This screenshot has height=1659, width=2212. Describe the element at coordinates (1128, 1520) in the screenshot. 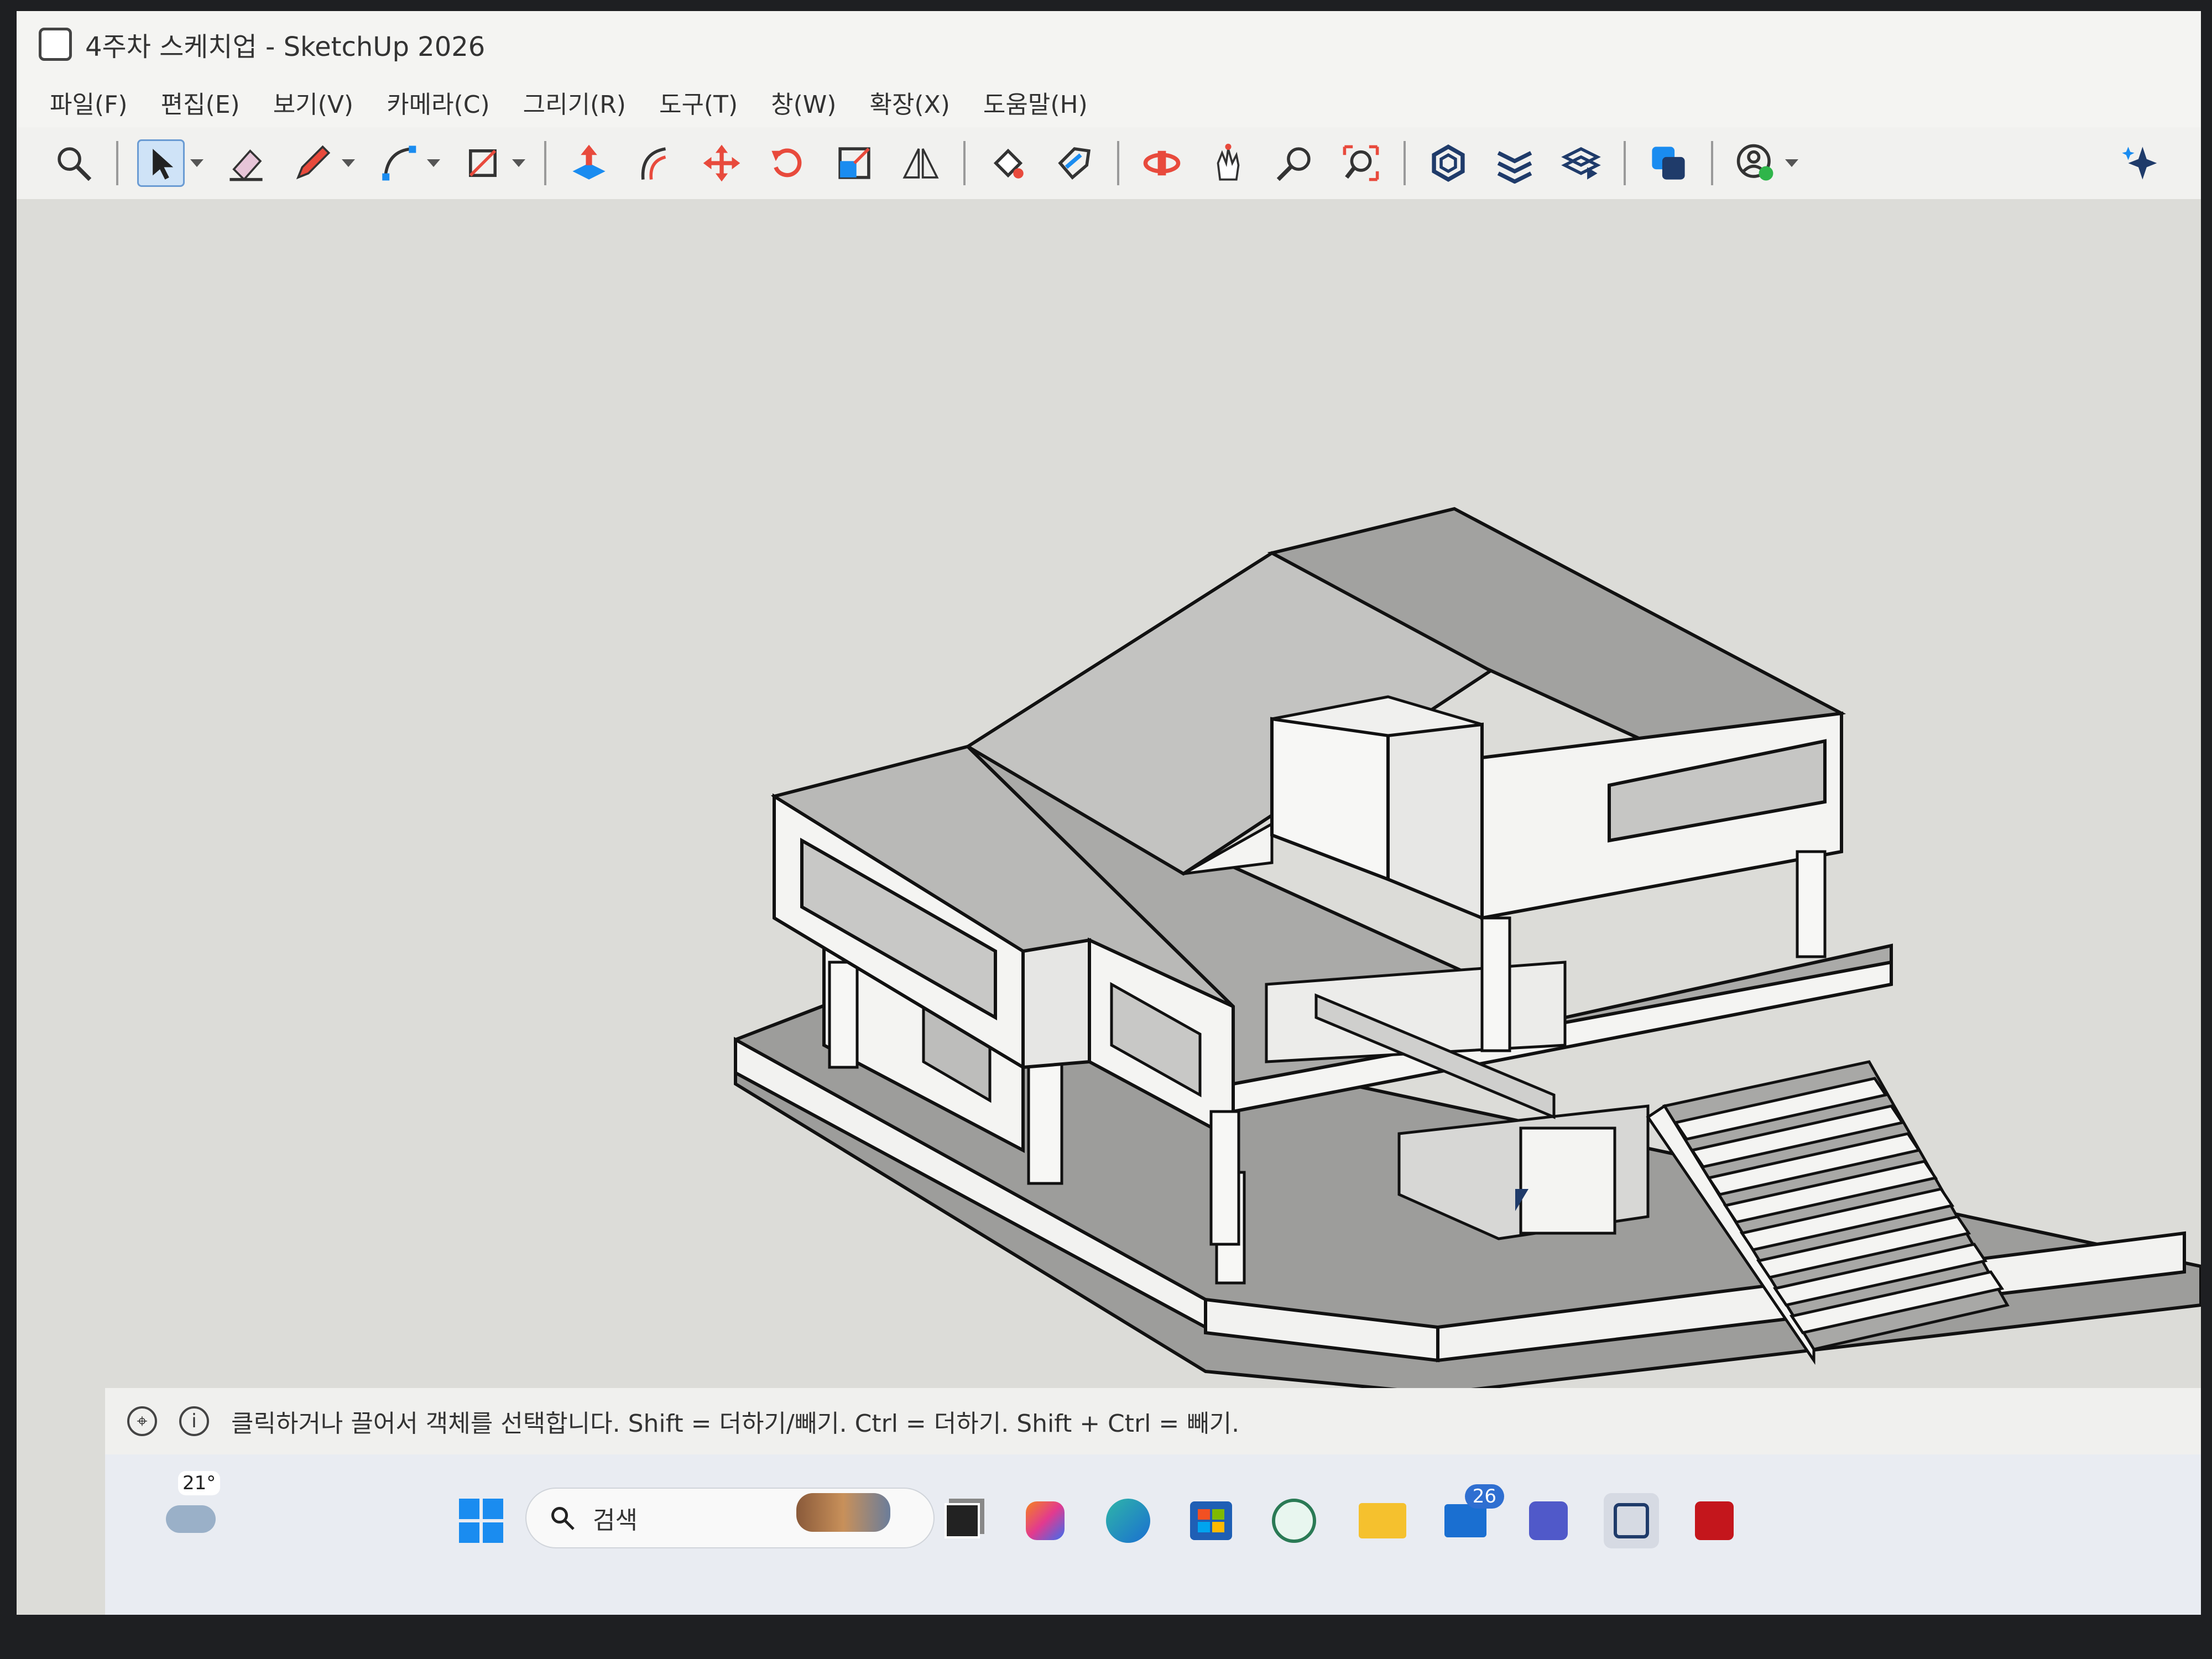

I see `edge-browser-icon` at that location.